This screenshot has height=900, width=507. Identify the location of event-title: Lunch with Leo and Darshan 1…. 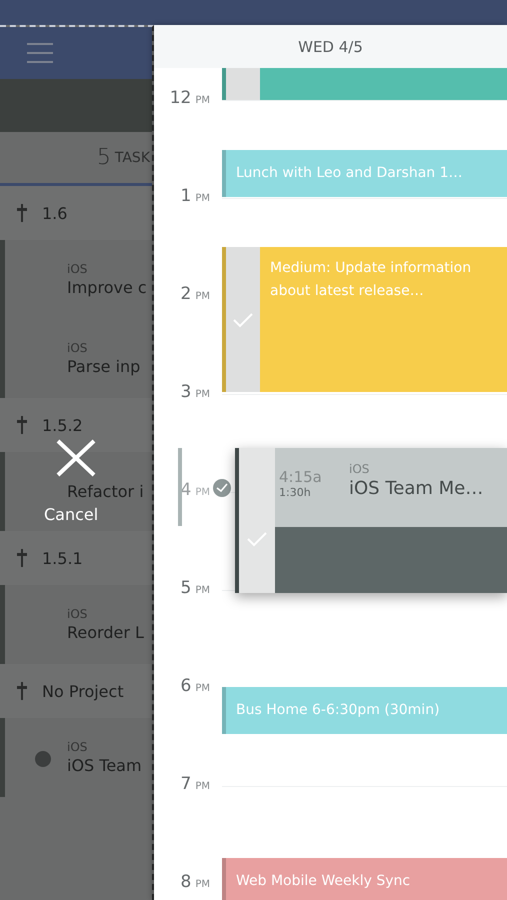
(349, 173).